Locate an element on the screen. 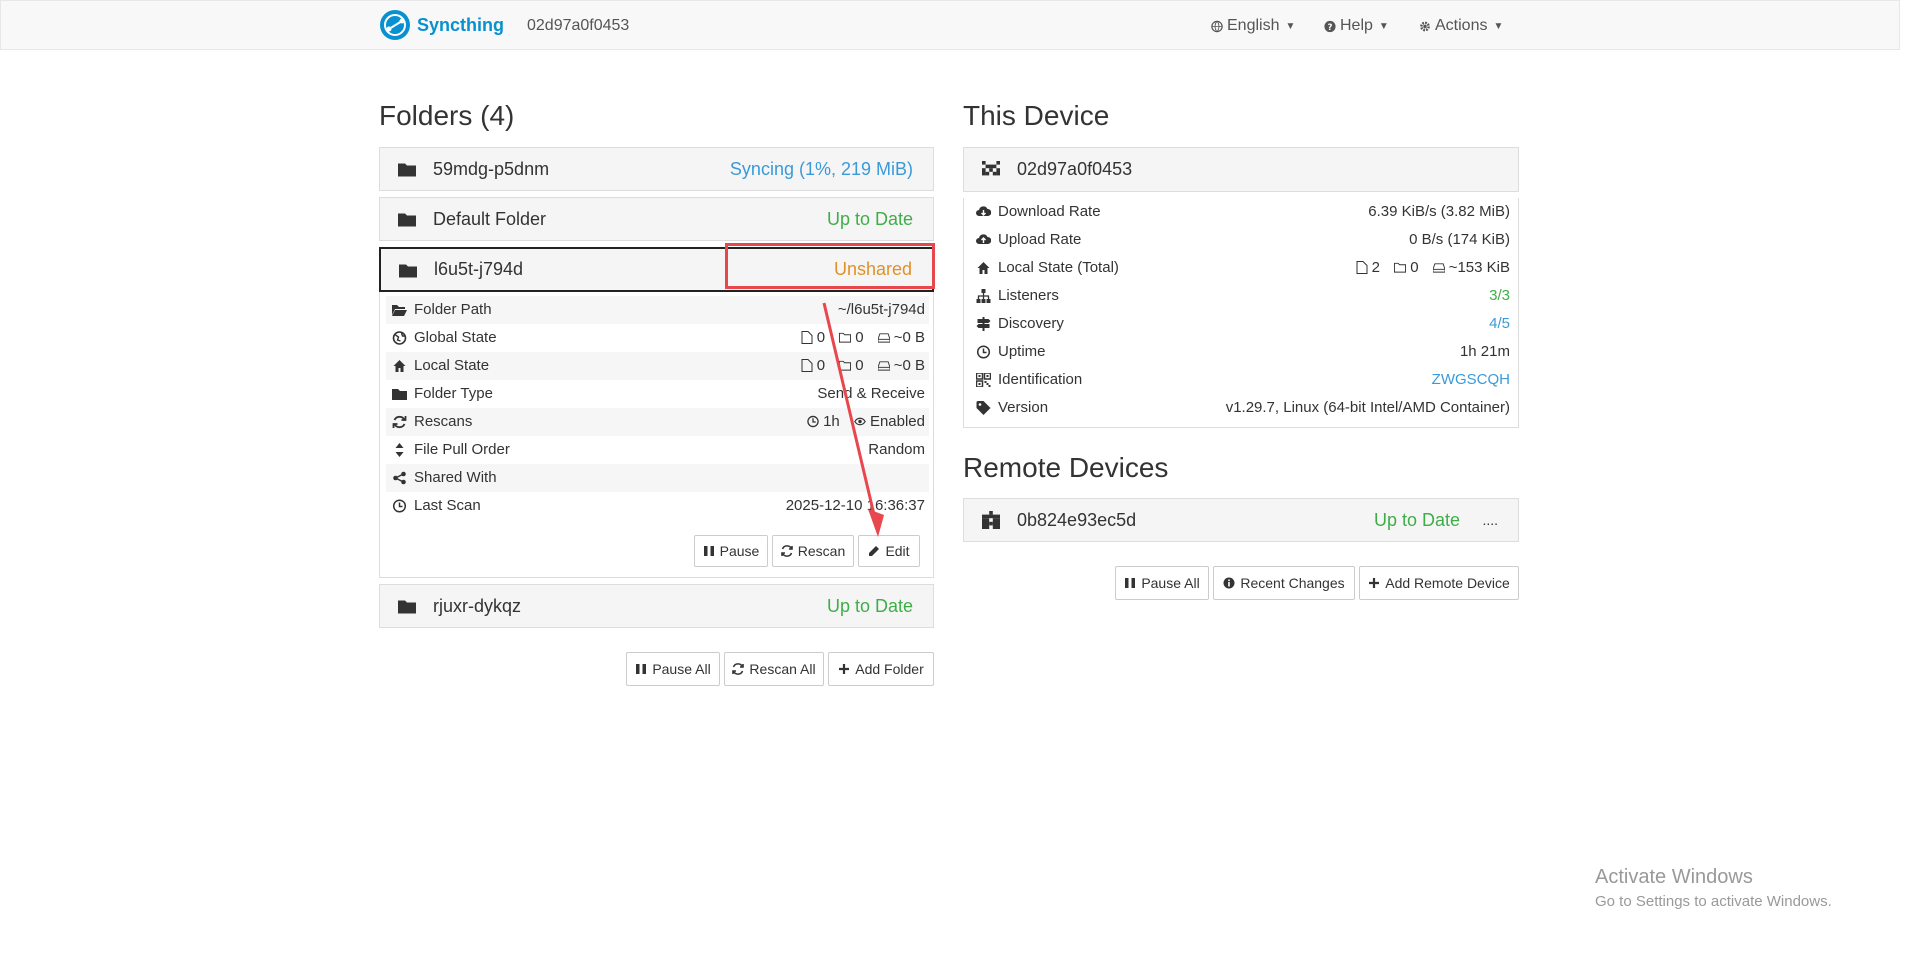 The width and height of the screenshot is (1912, 956). dir-count: 0 is located at coordinates (1414, 267).